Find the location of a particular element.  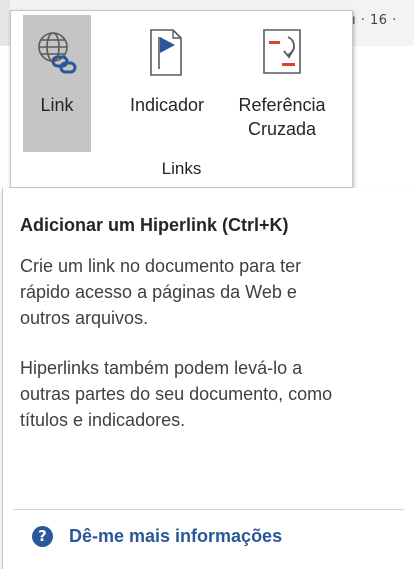

cross-reference-button: Referência Cruzada is located at coordinates (282, 83).